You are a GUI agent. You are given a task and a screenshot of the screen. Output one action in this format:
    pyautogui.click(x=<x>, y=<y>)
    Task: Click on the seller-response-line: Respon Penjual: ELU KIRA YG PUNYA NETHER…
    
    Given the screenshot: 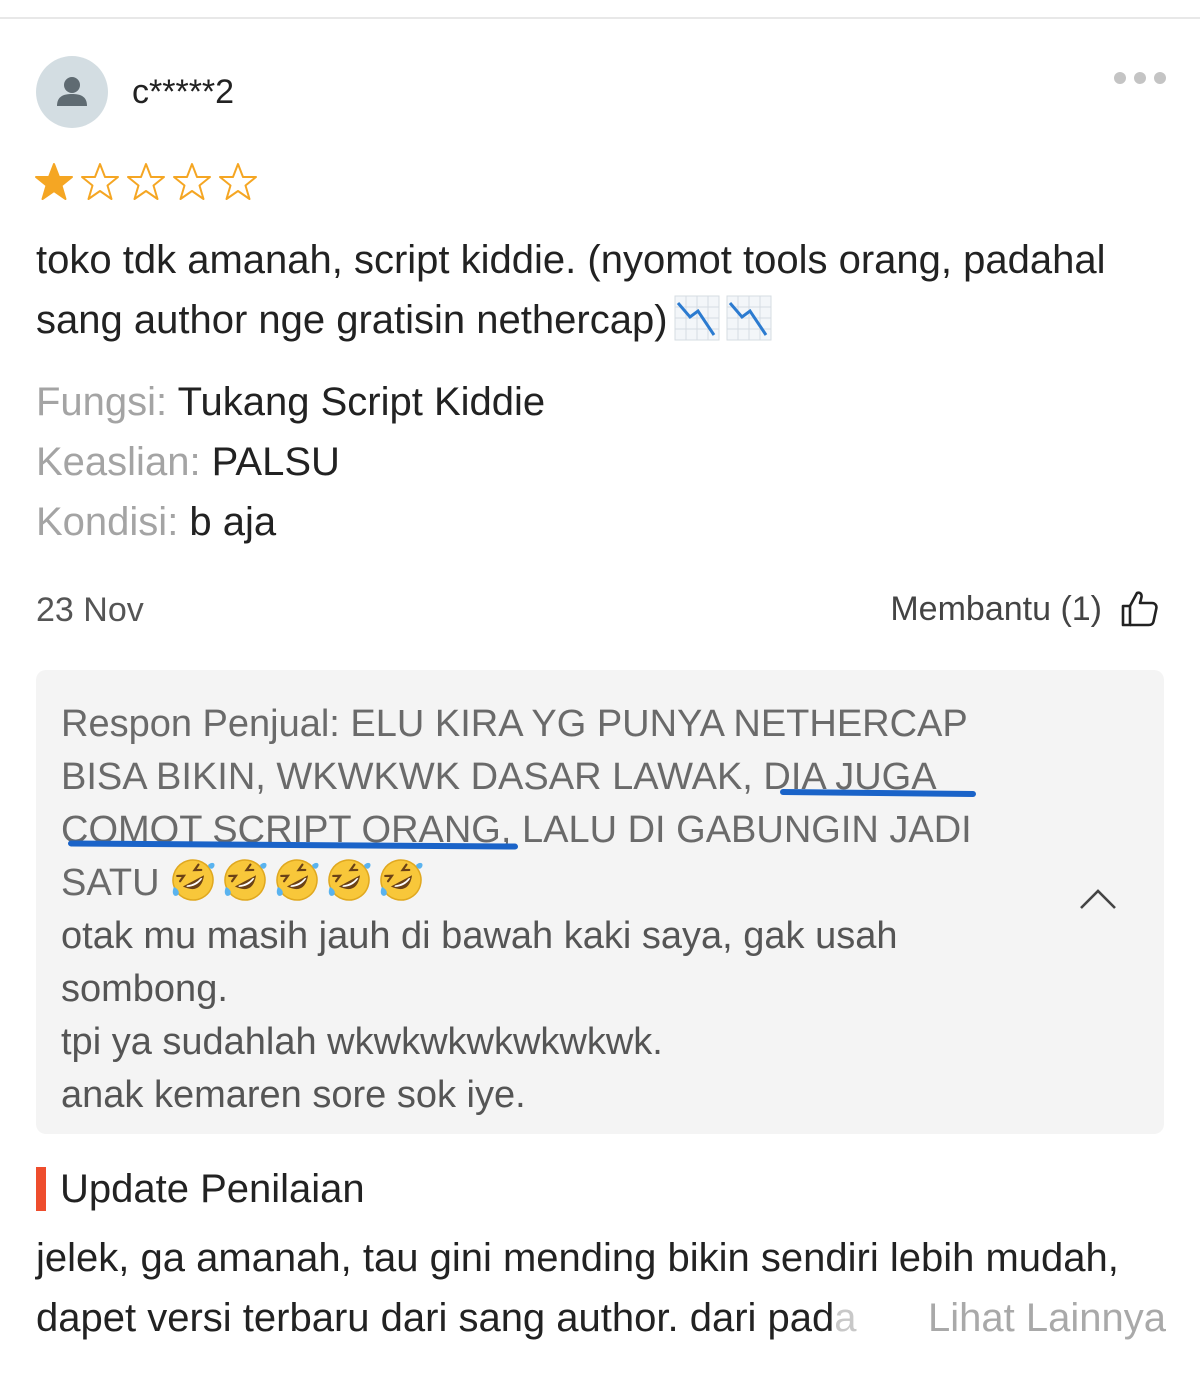 What is the action you would take?
    pyautogui.click(x=514, y=724)
    